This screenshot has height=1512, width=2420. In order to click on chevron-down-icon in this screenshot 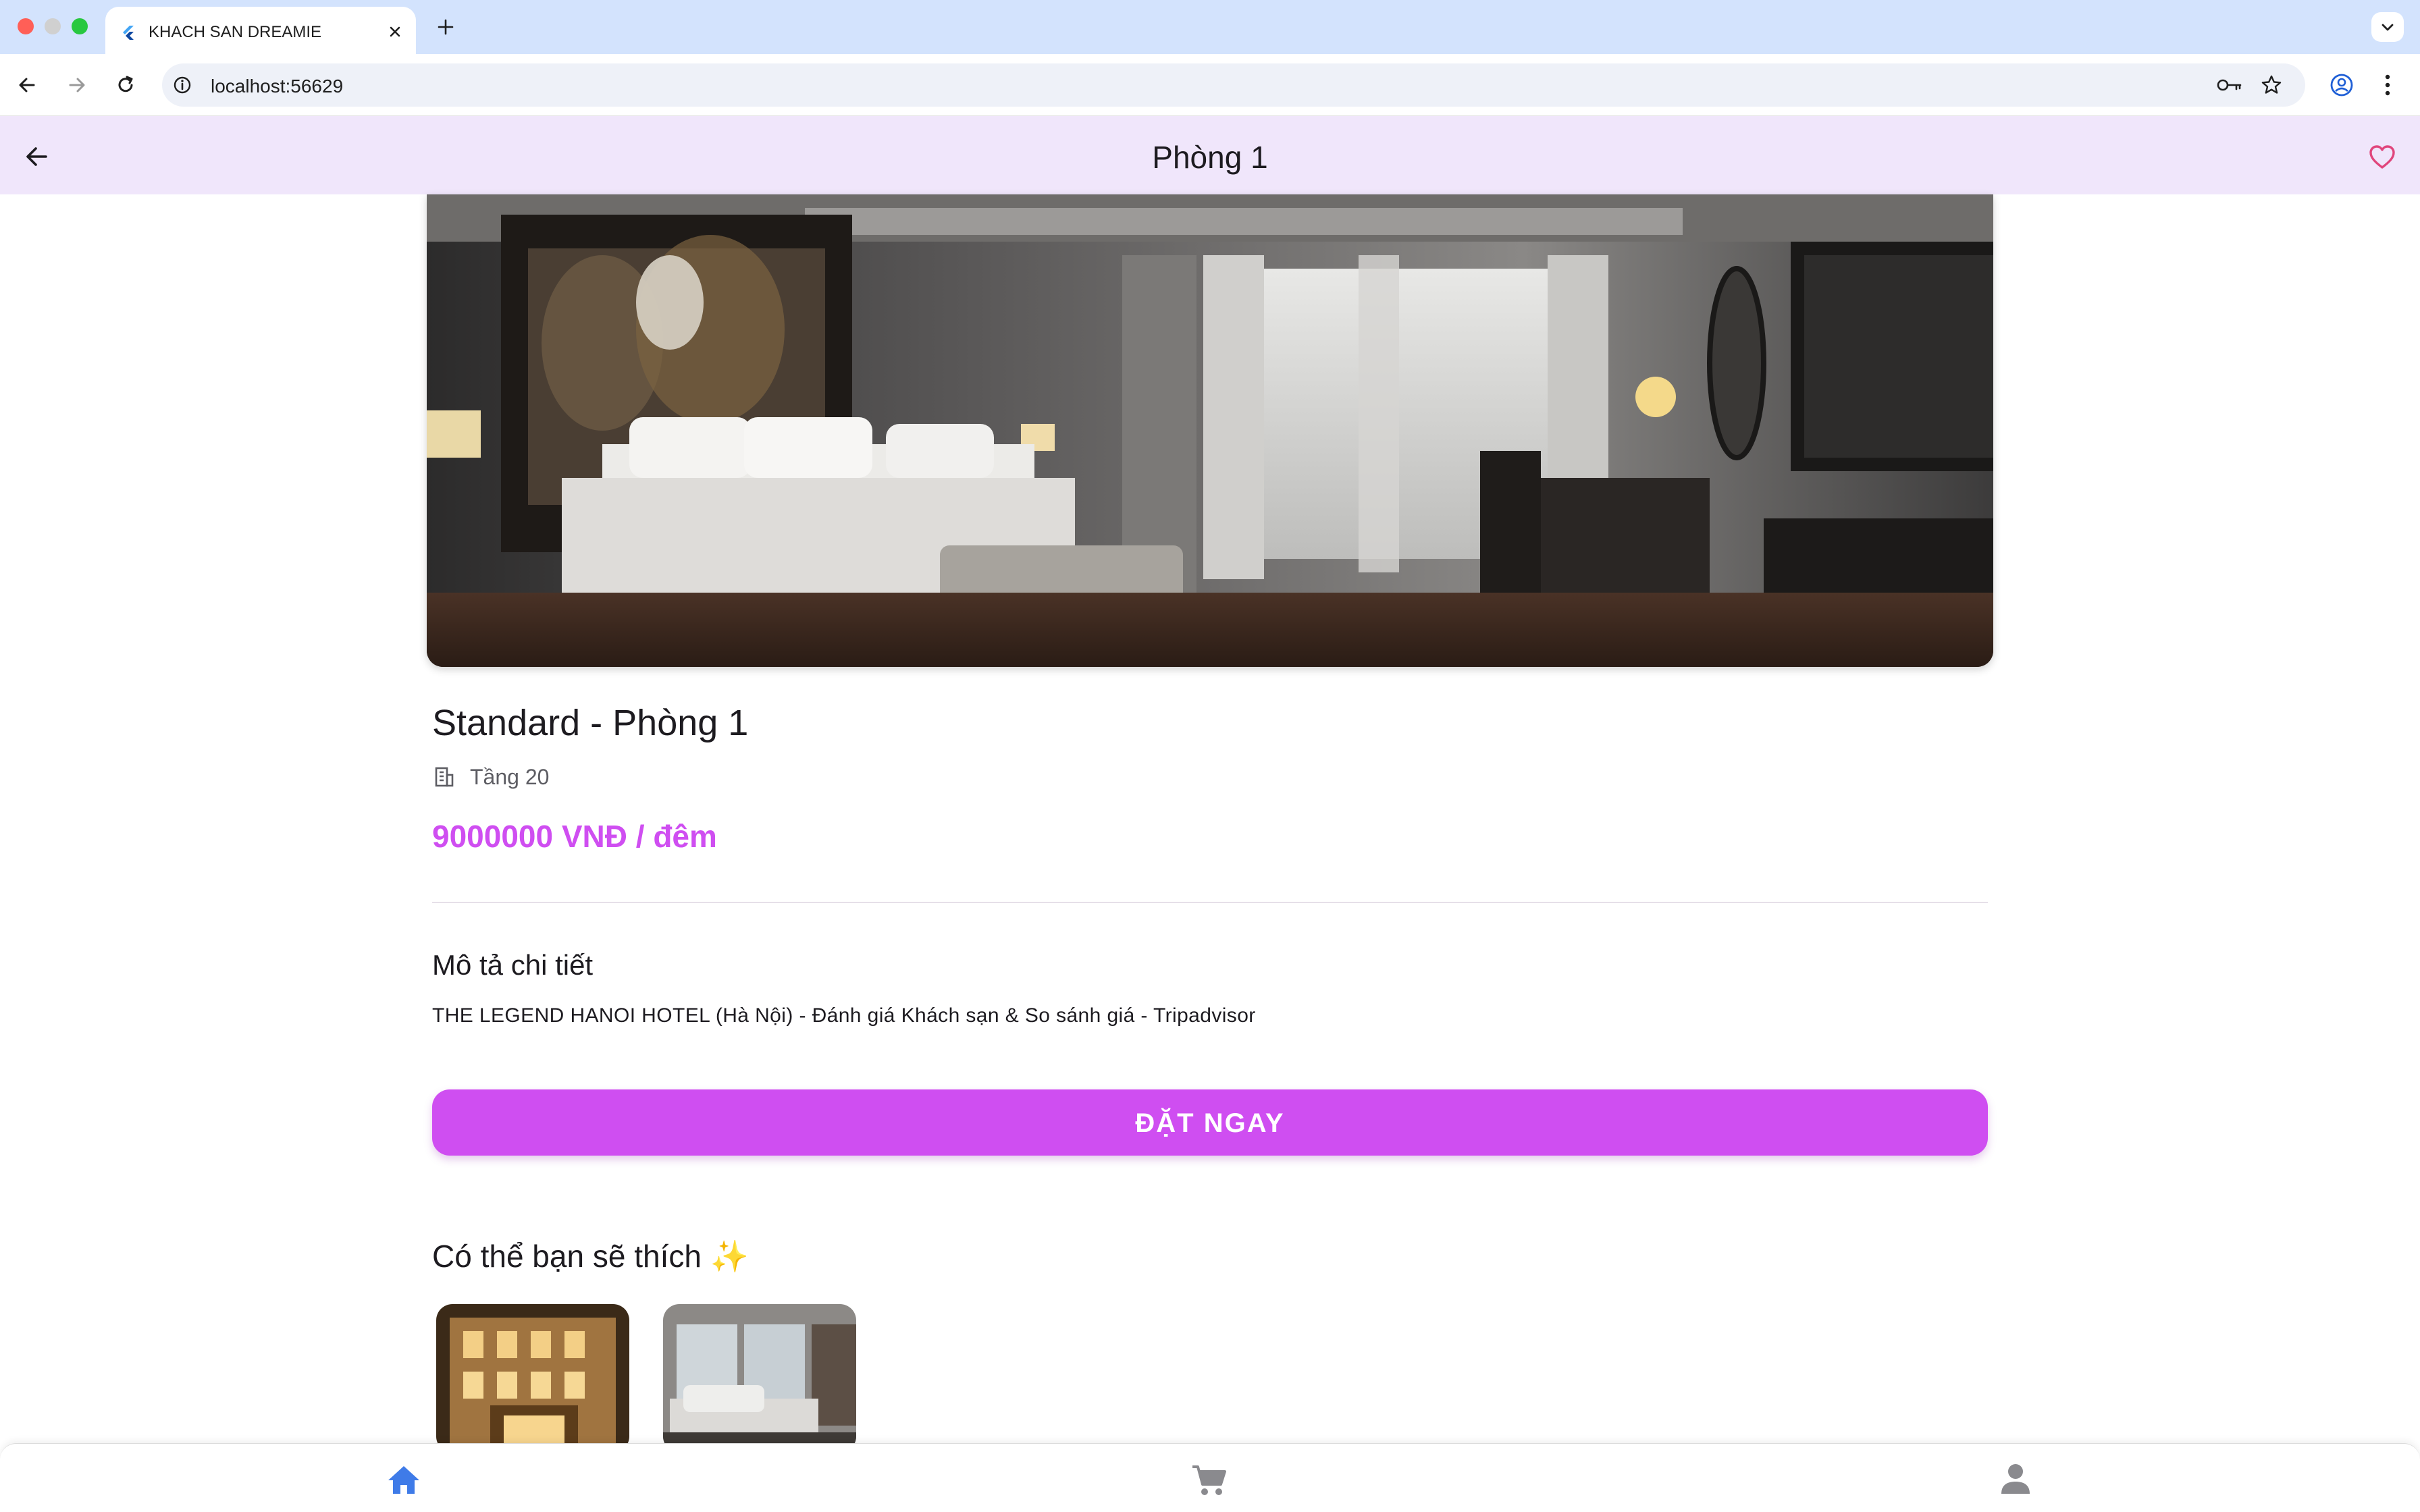, I will do `click(2388, 27)`.